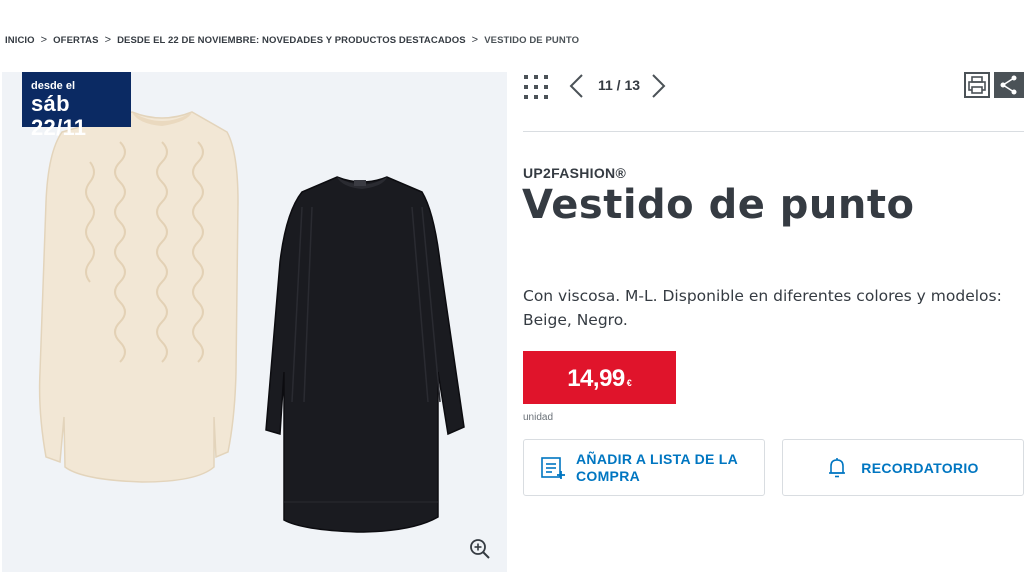 The width and height of the screenshot is (1024, 576). What do you see at coordinates (596, 378) in the screenshot?
I see `price-amount: 14,99` at bounding box center [596, 378].